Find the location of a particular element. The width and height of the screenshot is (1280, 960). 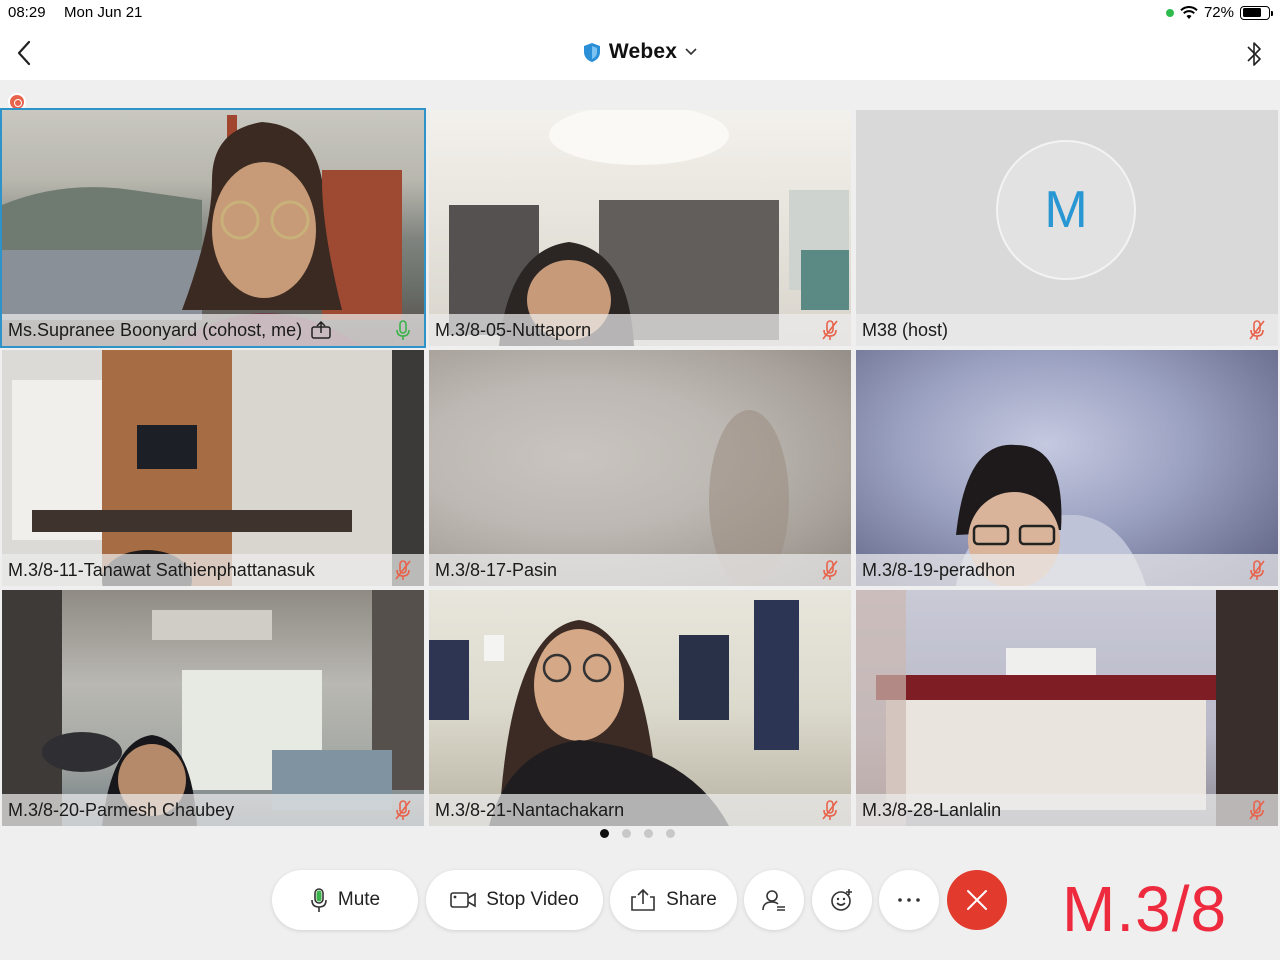

participants-icon is located at coordinates (773, 900).